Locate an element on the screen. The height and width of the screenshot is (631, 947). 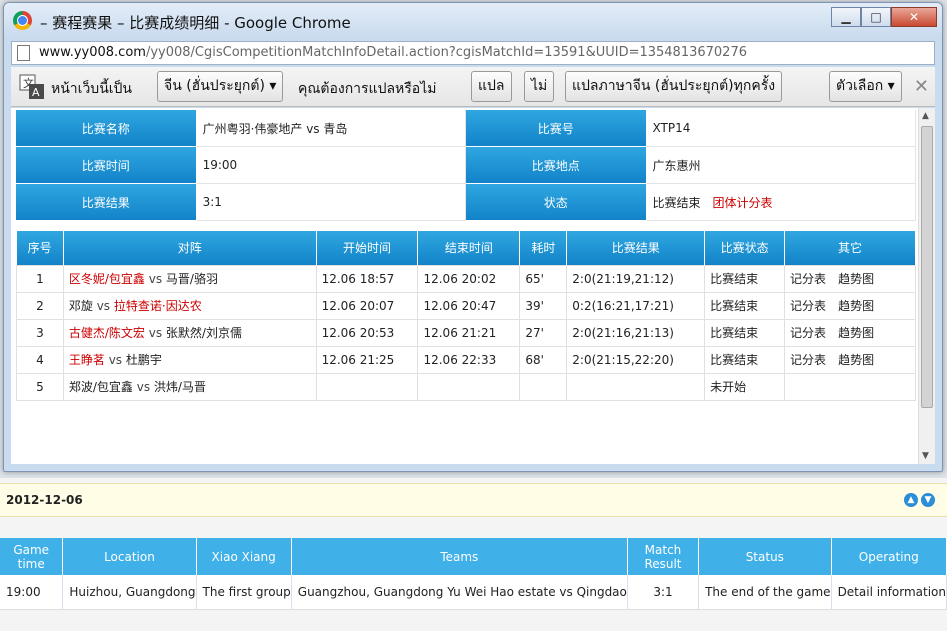
cell-matchup: 邓旋 vs 拉特查诺·因达农 is located at coordinates (189, 305).